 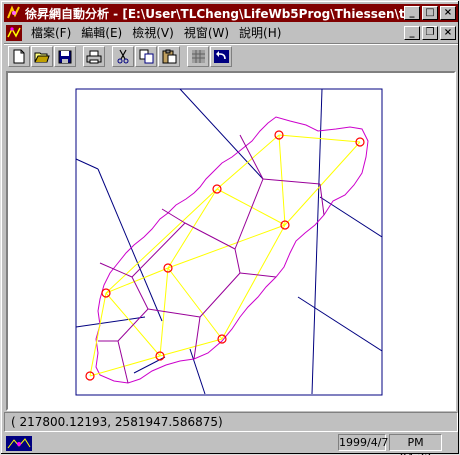 I want to click on menu-window: 視窗(W), so click(x=206, y=32).